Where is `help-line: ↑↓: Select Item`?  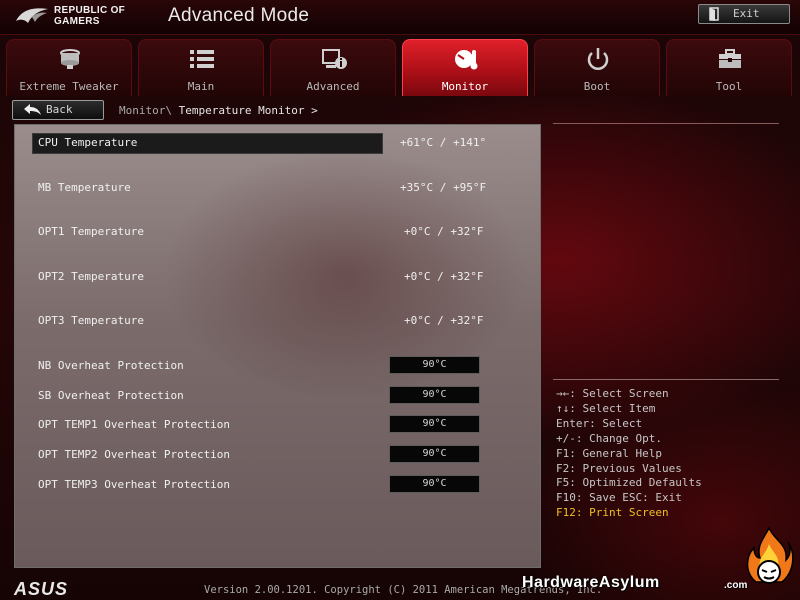 help-line: ↑↓: Select Item is located at coordinates (606, 408).